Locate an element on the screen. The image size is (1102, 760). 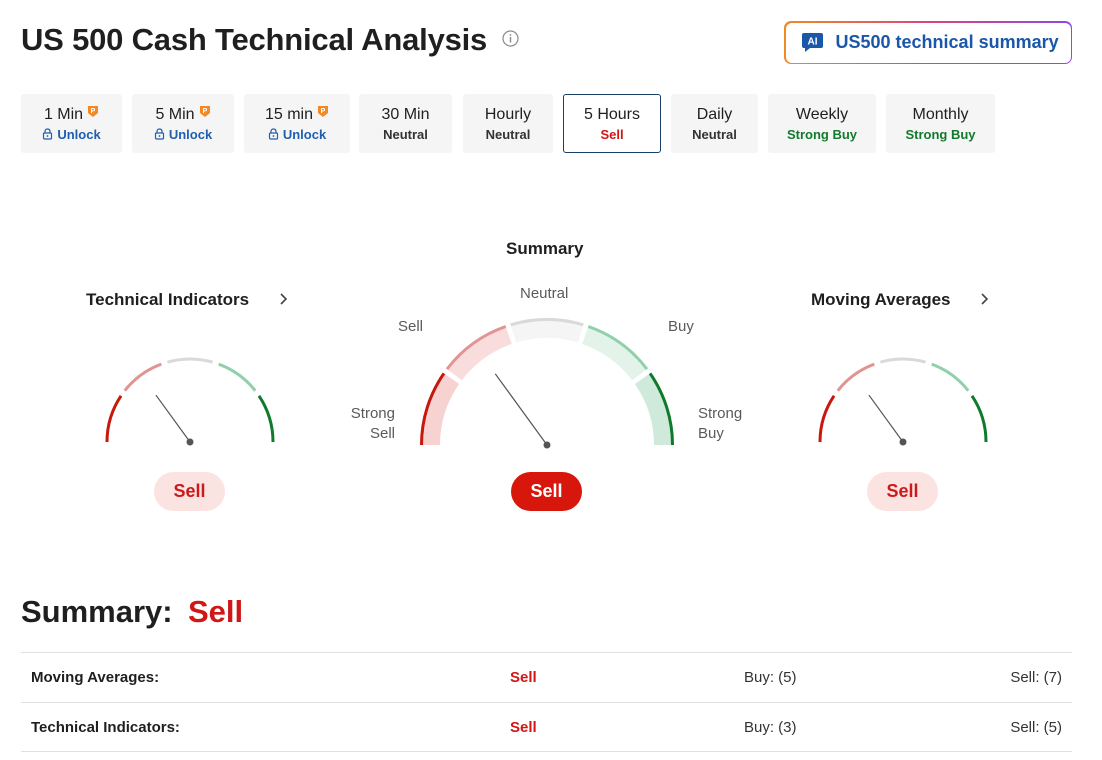
tab-timeframe: Monthly Strong Buy is located at coordinates (940, 123).